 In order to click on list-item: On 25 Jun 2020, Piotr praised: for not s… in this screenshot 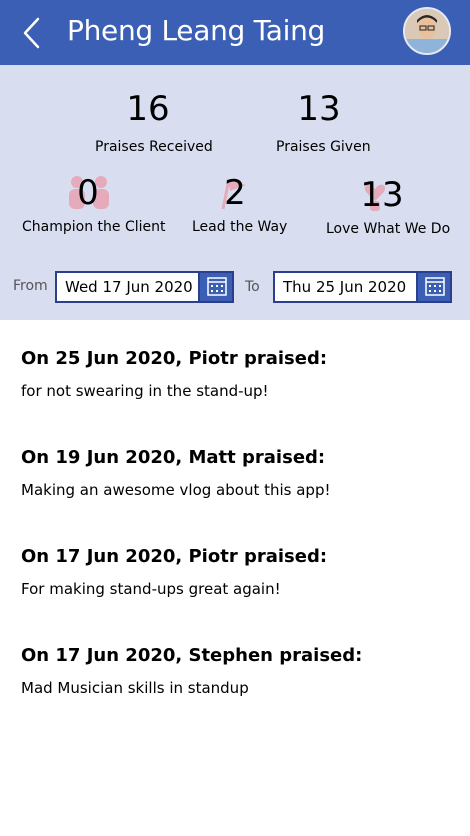, I will do `click(236, 374)`.